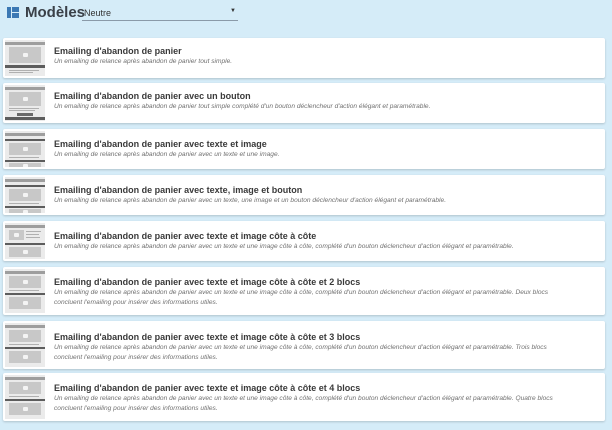 The height and width of the screenshot is (430, 612). What do you see at coordinates (118, 51) in the screenshot?
I see `template-title: Emailing d'abandon de panier` at bounding box center [118, 51].